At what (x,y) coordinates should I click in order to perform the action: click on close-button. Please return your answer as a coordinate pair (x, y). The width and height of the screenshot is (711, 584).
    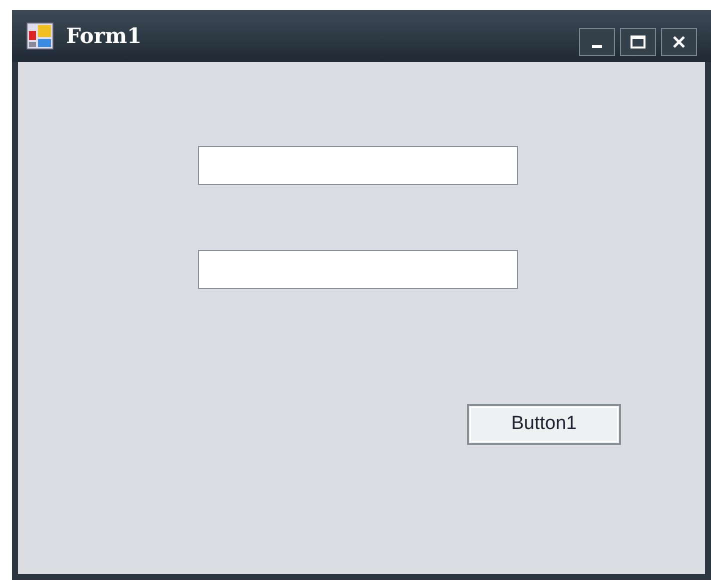
    Looking at the image, I should click on (679, 42).